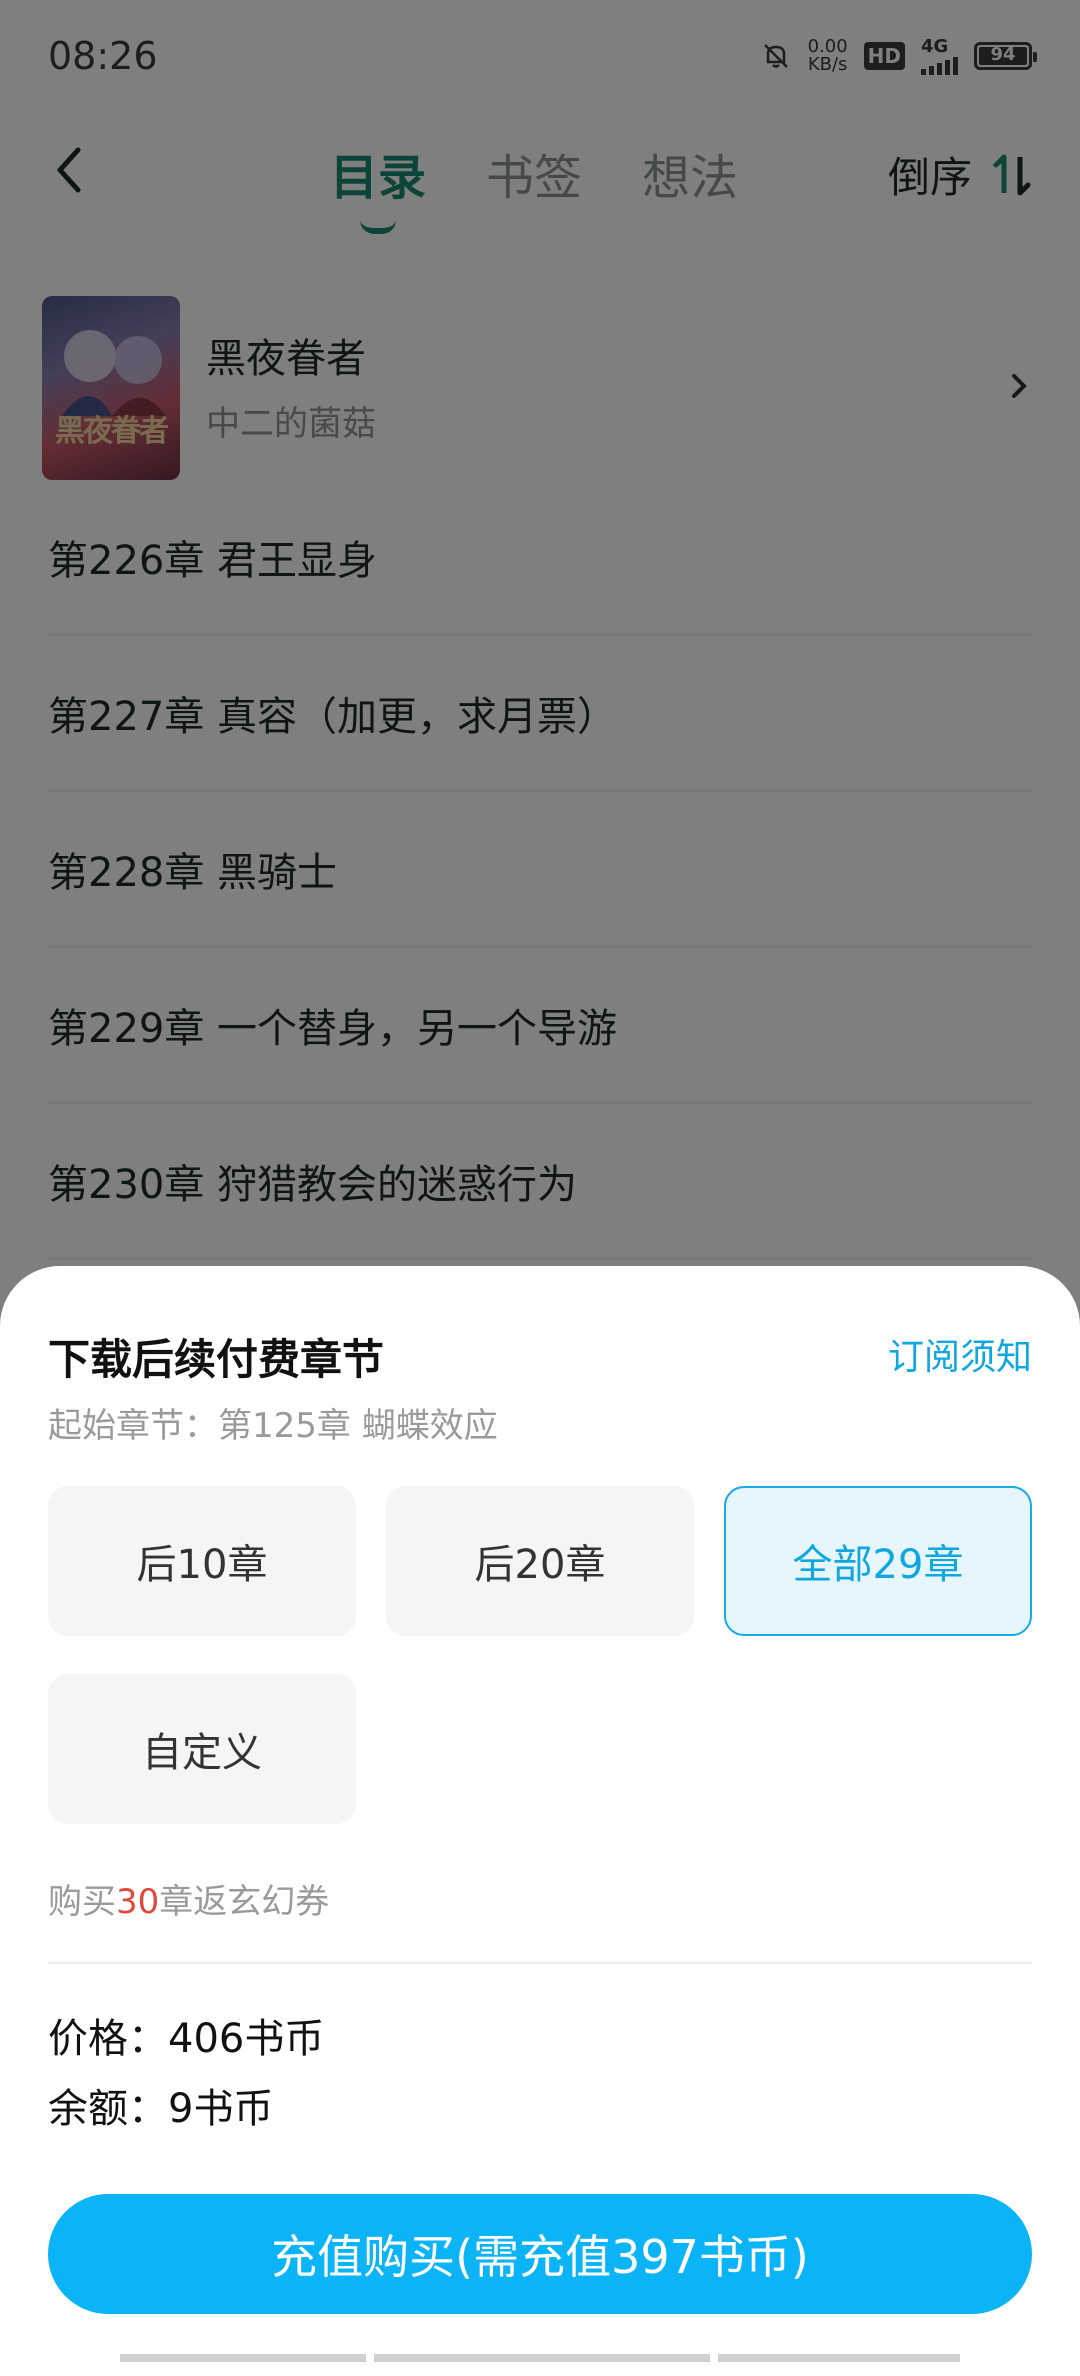 The height and width of the screenshot is (2376, 1080). Describe the element at coordinates (202, 1561) in the screenshot. I see `option-next-10: 后10章` at that location.